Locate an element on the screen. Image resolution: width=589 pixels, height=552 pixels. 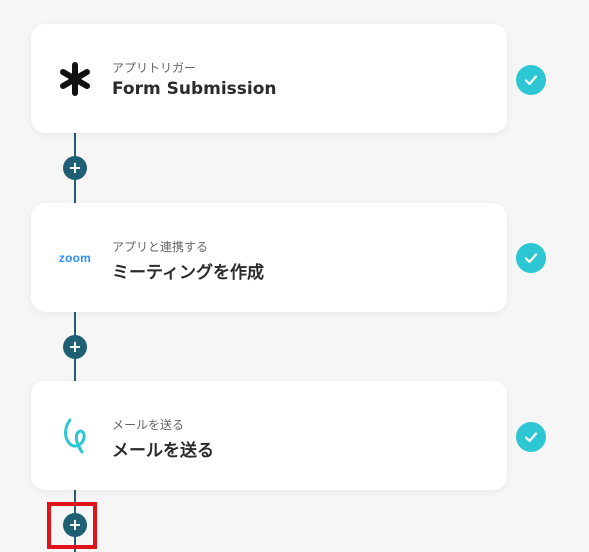
asterisk-icon is located at coordinates (75, 78).